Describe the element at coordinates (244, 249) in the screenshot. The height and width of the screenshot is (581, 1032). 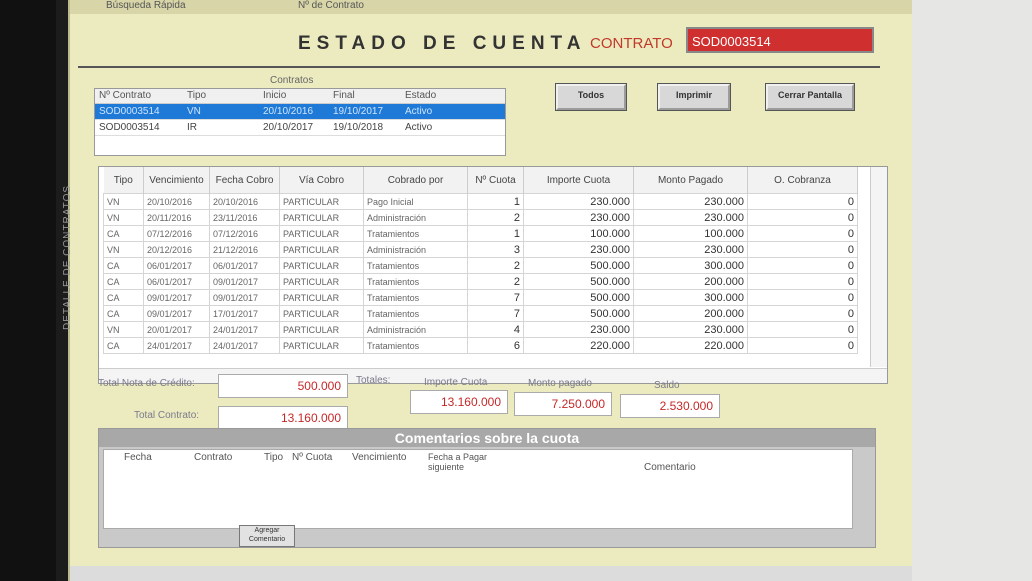
I see `cuota-cell-fecha: 21/12/2016` at that location.